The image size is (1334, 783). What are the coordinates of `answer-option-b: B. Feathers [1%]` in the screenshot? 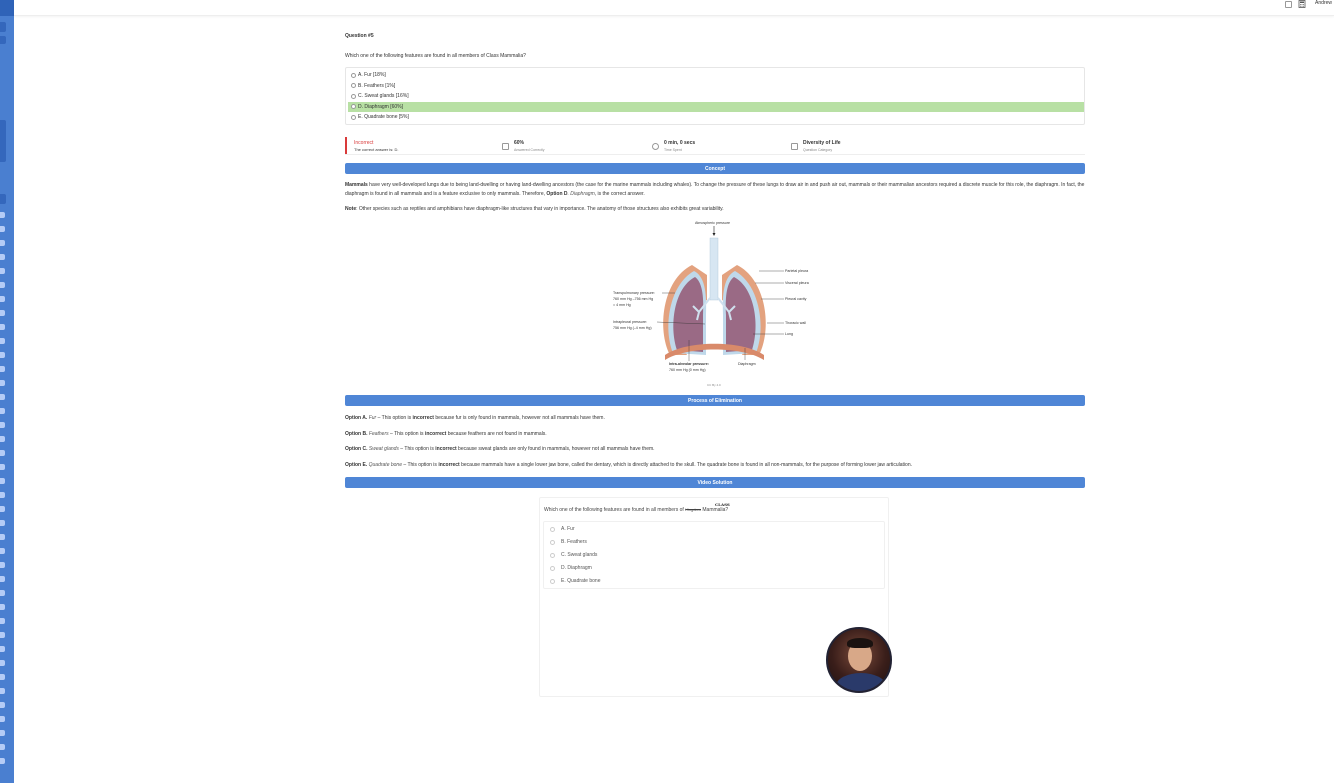 It's located at (716, 86).